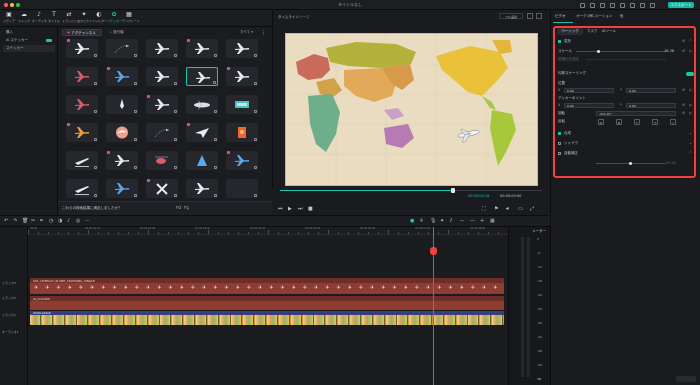 This screenshot has height=385, width=700. I want to click on render-icon: ●, so click(412, 221).